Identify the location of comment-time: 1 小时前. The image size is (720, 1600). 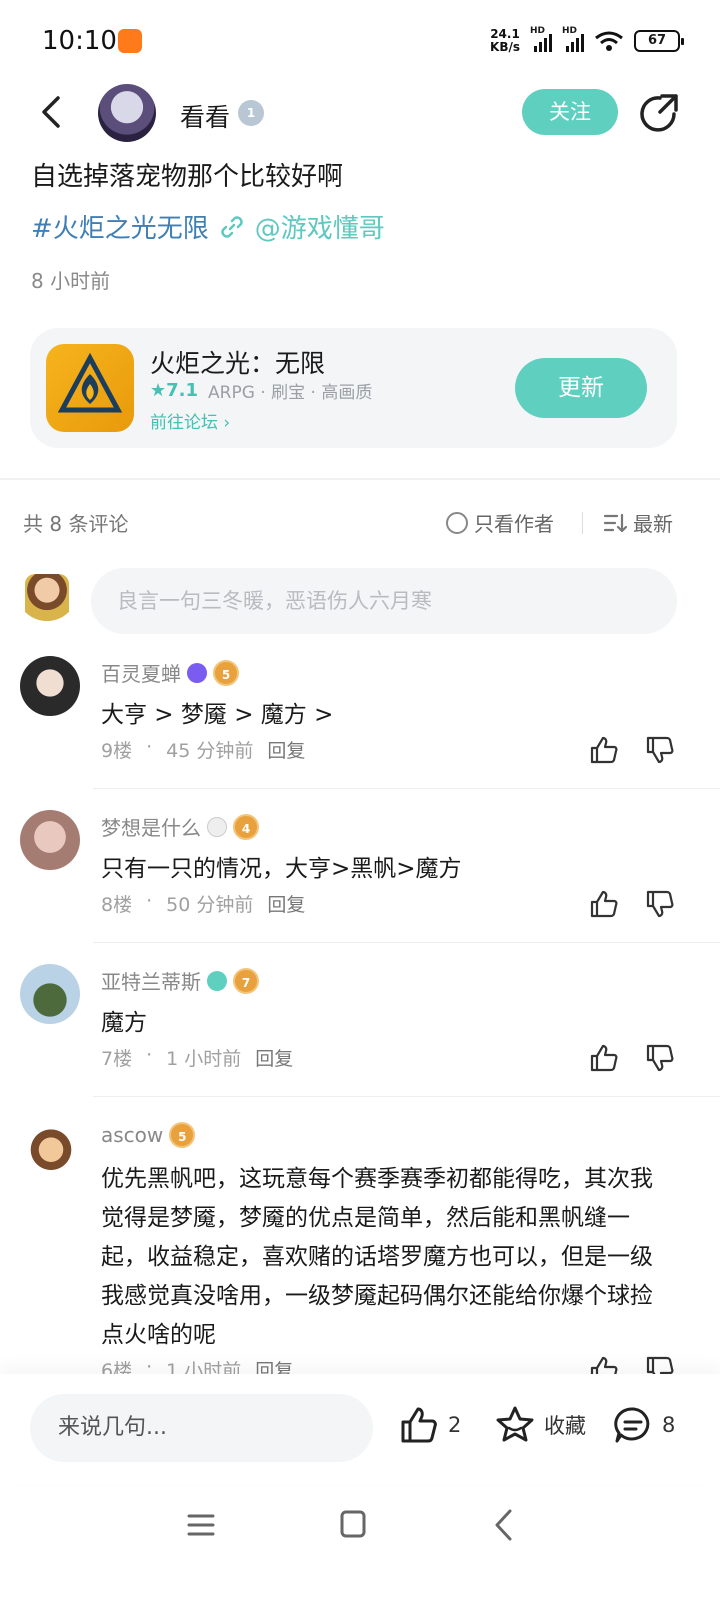
(204, 1059).